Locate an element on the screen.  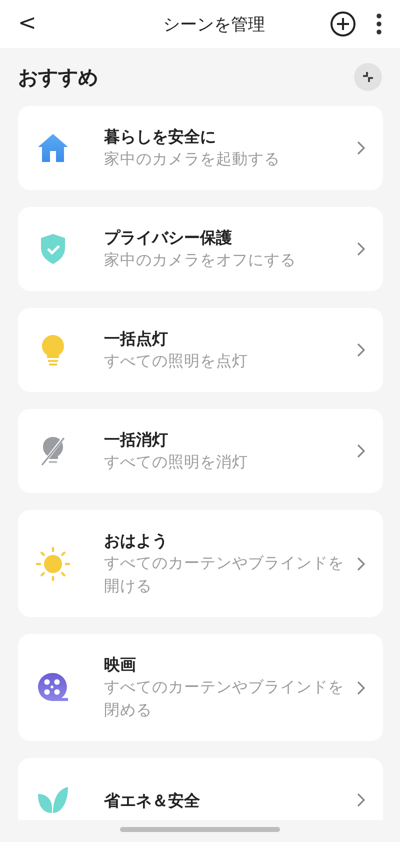
scene-description: すべての照明を点灯 is located at coordinates (176, 361).